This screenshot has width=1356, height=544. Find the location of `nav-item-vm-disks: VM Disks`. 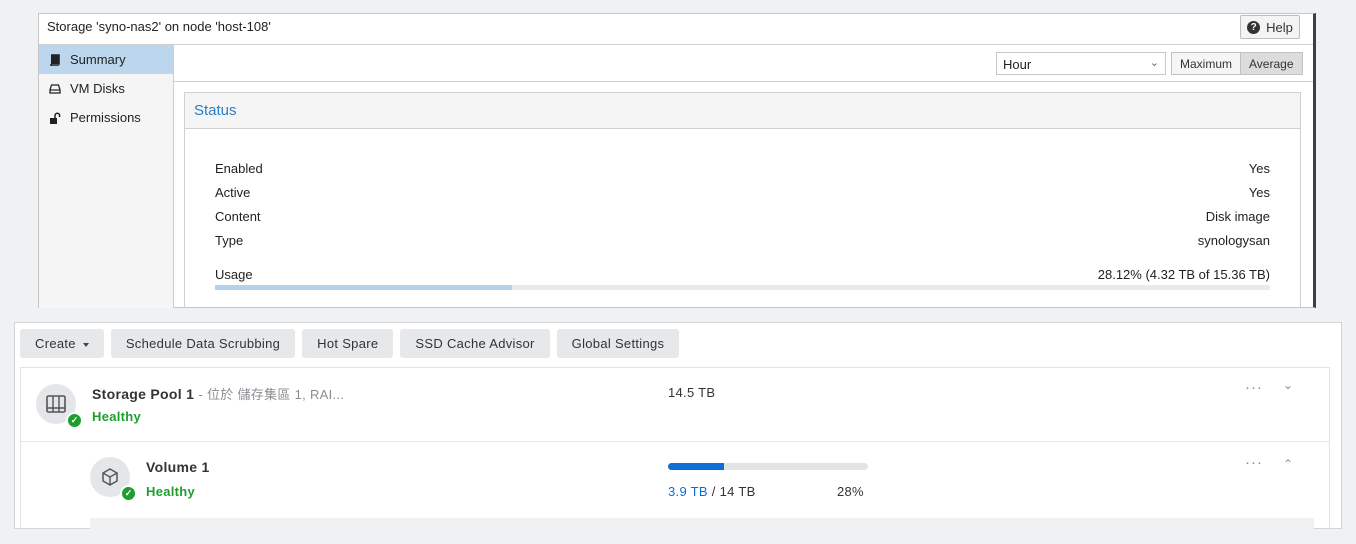

nav-item-vm-disks: VM Disks is located at coordinates (106, 88).